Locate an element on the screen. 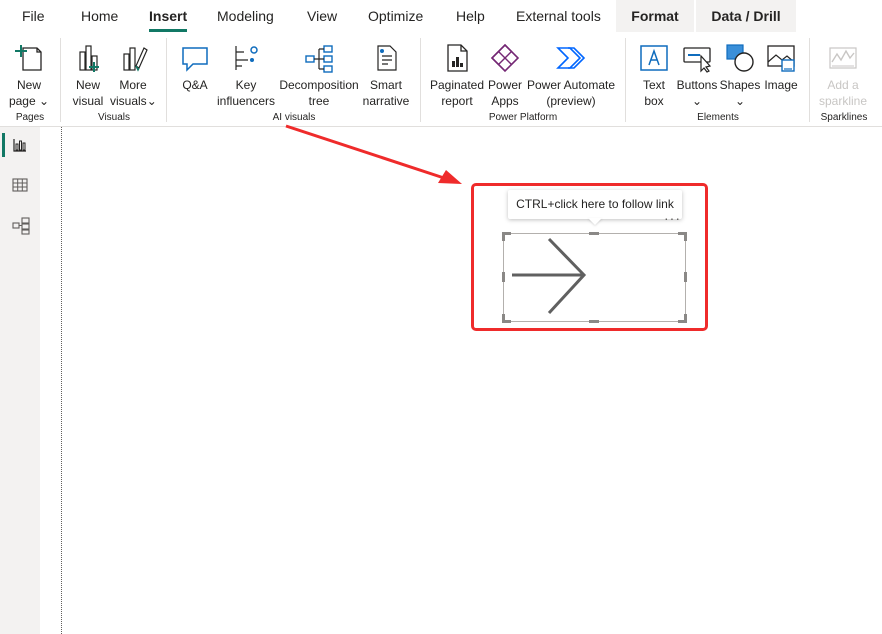  more-visuals-icon is located at coordinates (135, 59).